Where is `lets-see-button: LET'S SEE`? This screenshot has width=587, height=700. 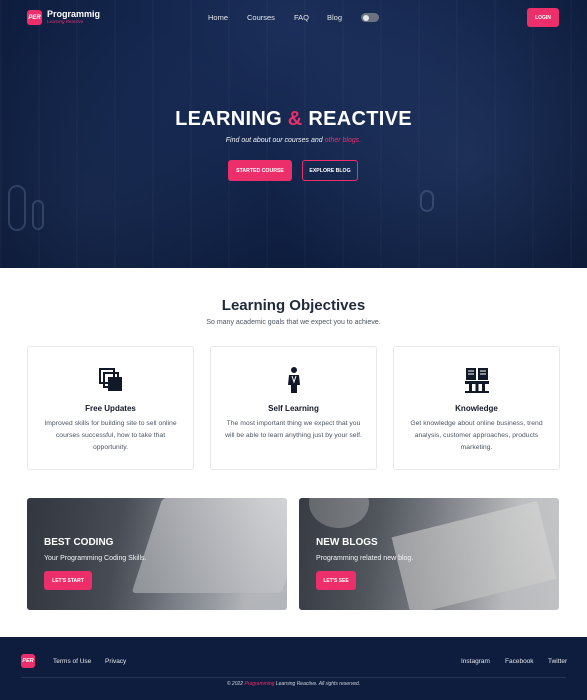 lets-see-button: LET'S SEE is located at coordinates (336, 580).